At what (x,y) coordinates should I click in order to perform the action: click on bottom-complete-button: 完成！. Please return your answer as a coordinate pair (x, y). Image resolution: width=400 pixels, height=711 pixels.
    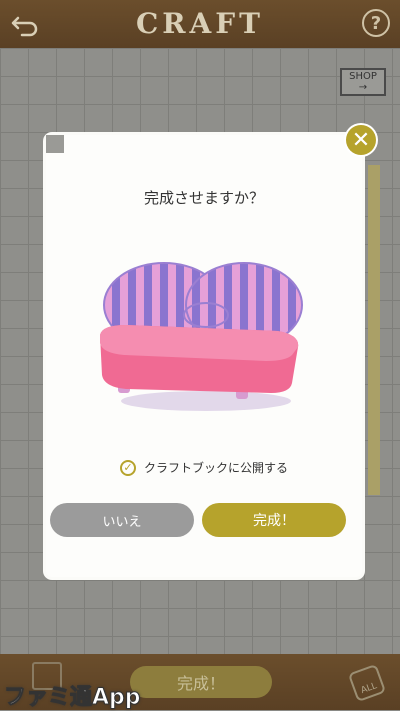
    Looking at the image, I should click on (201, 682).